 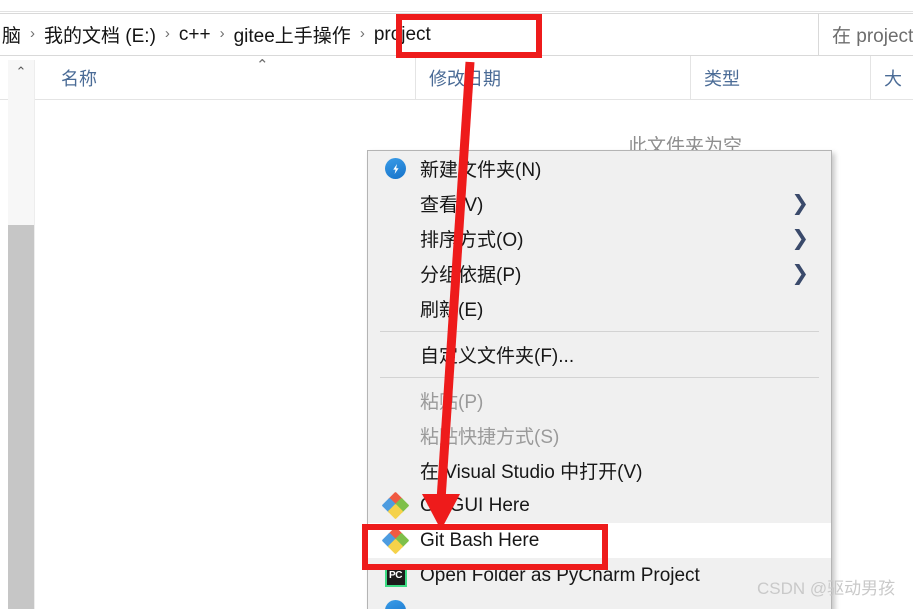 I want to click on column-header-size: 大, so click(x=891, y=77).